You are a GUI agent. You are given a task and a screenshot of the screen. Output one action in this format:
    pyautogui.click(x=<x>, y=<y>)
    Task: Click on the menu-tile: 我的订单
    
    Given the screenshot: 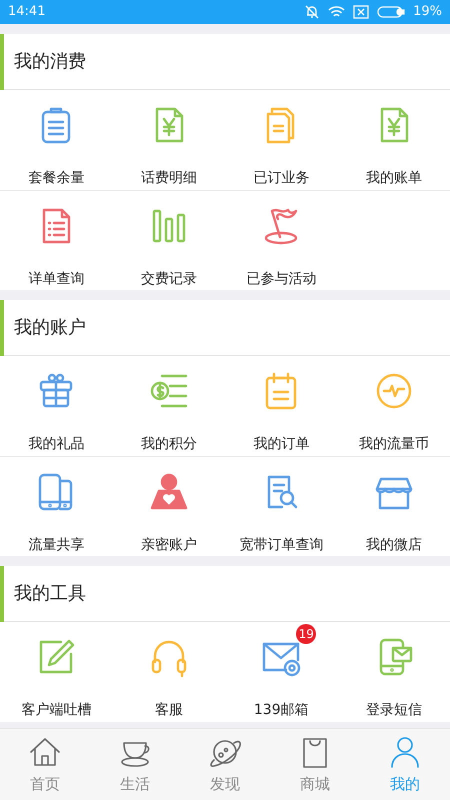 What is the action you would take?
    pyautogui.click(x=281, y=406)
    